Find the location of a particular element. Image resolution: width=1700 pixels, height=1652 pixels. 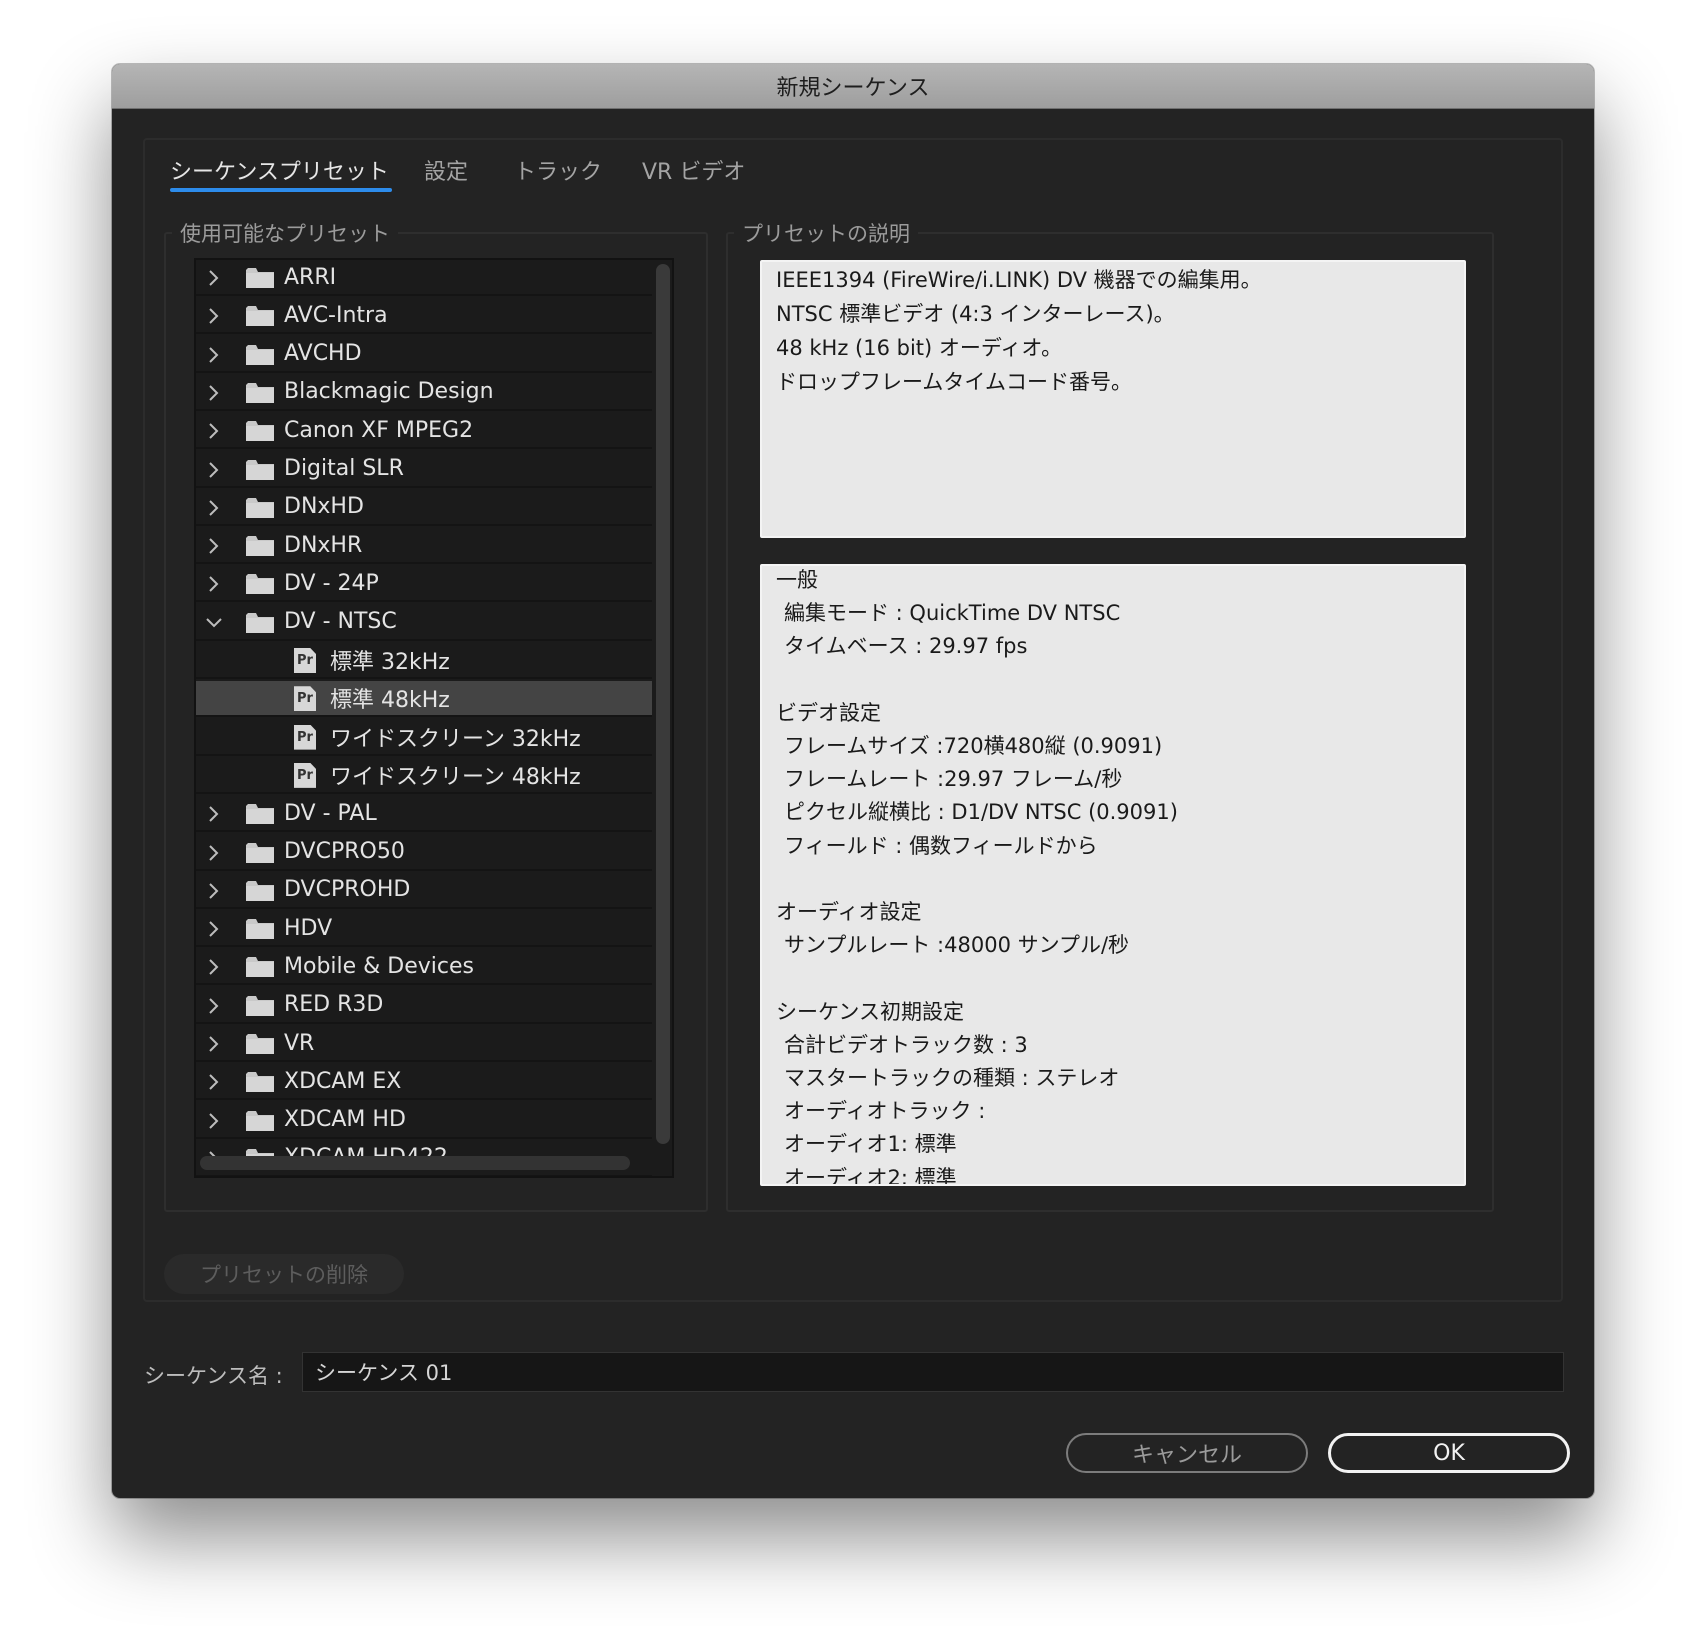

preset-folder-row: ARRI is located at coordinates (424, 278).